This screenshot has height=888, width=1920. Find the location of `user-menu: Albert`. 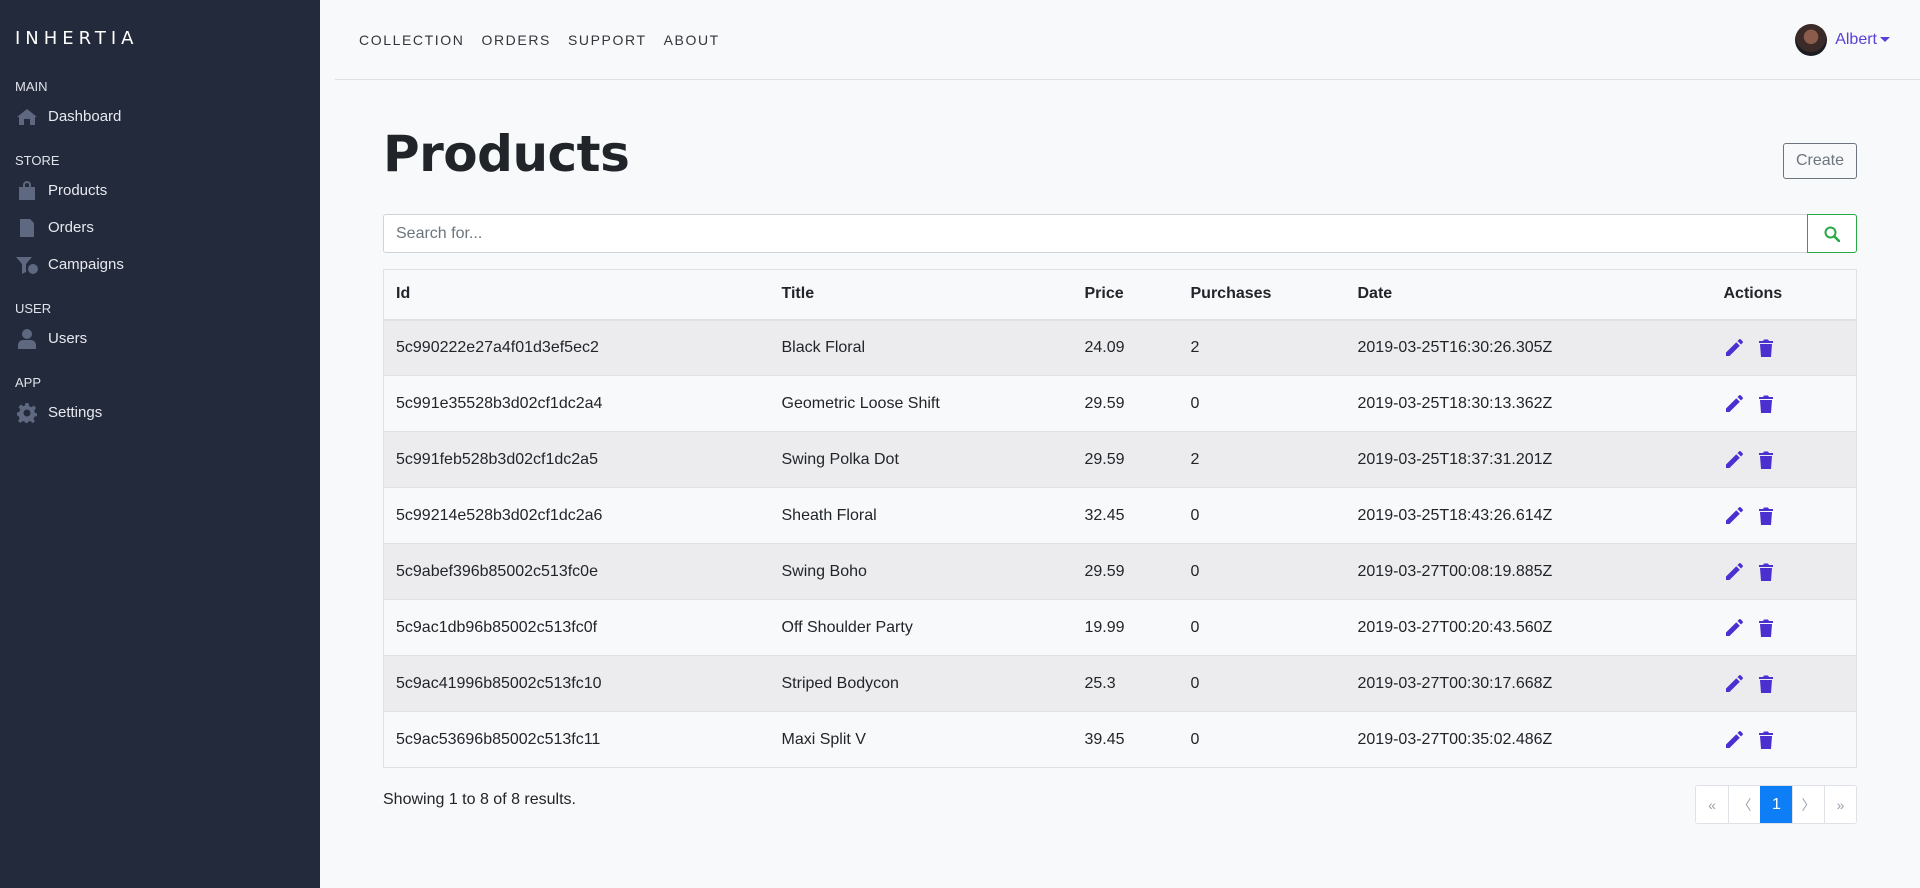

user-menu: Albert is located at coordinates (1842, 39).